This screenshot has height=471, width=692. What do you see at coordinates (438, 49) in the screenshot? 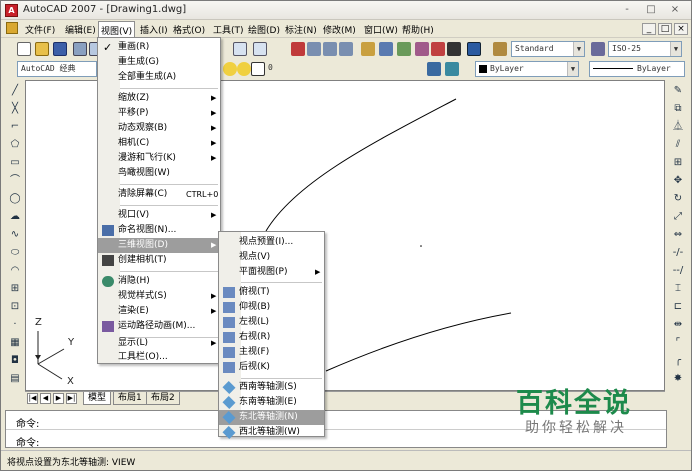
I see `markup-icon` at bounding box center [438, 49].